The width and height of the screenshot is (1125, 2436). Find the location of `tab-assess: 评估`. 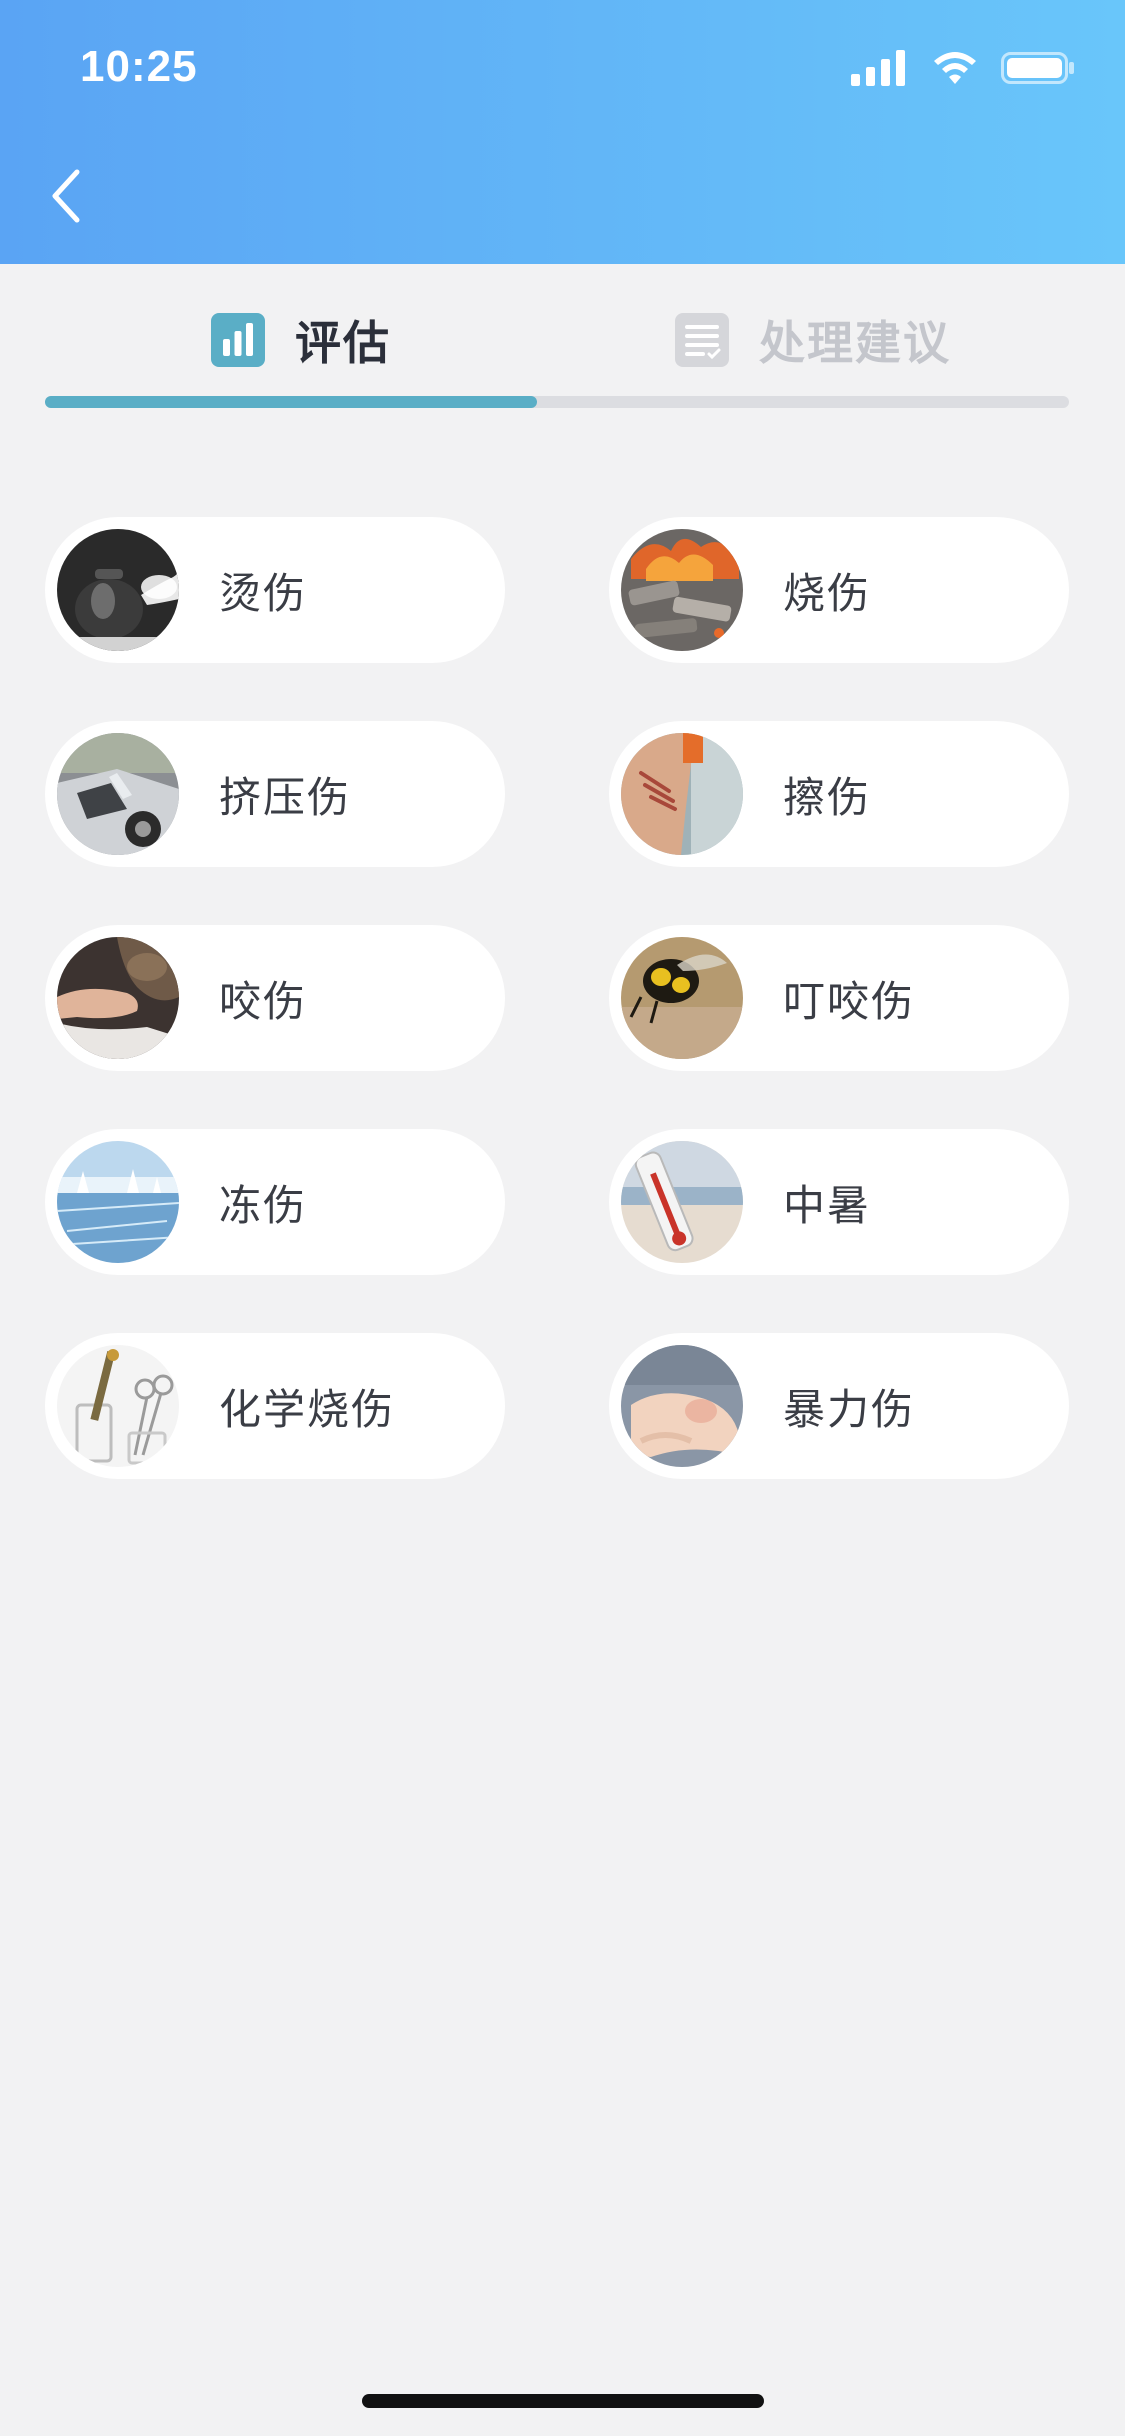

tab-assess: 评估 is located at coordinates (301, 340).